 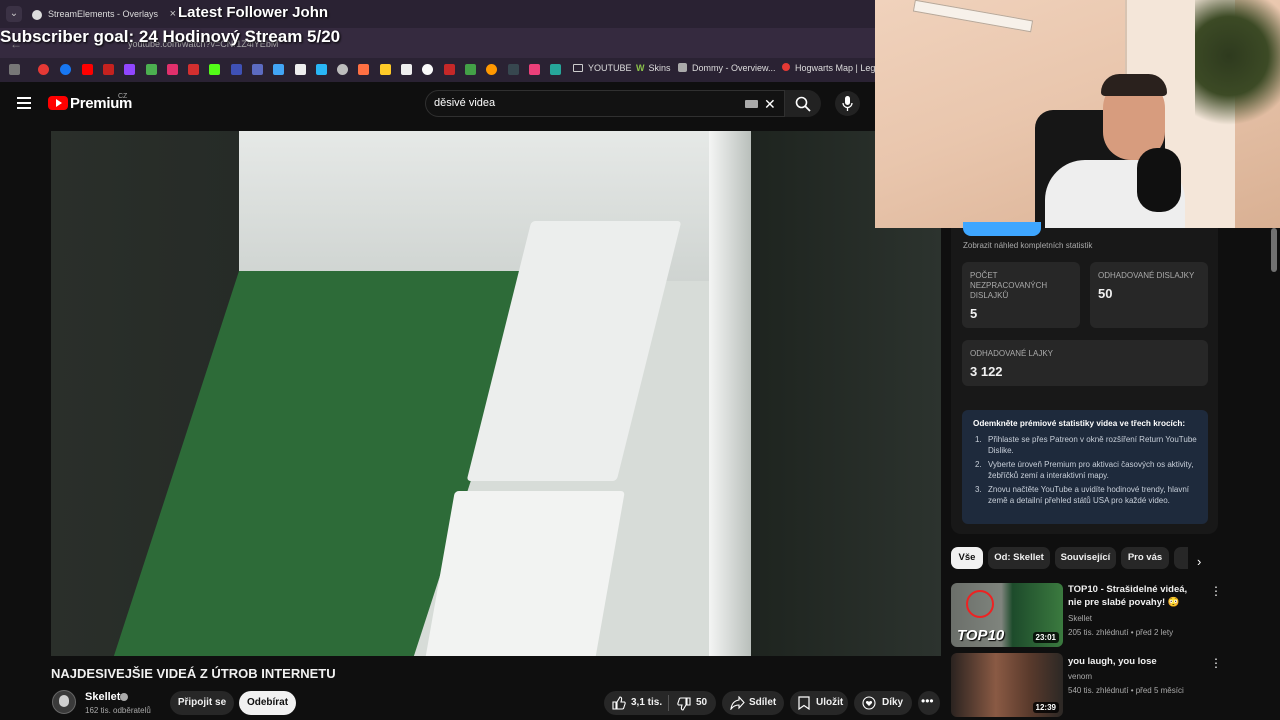 What do you see at coordinates (646, 702) in the screenshot?
I see `like-count: 3,1 tis.` at bounding box center [646, 702].